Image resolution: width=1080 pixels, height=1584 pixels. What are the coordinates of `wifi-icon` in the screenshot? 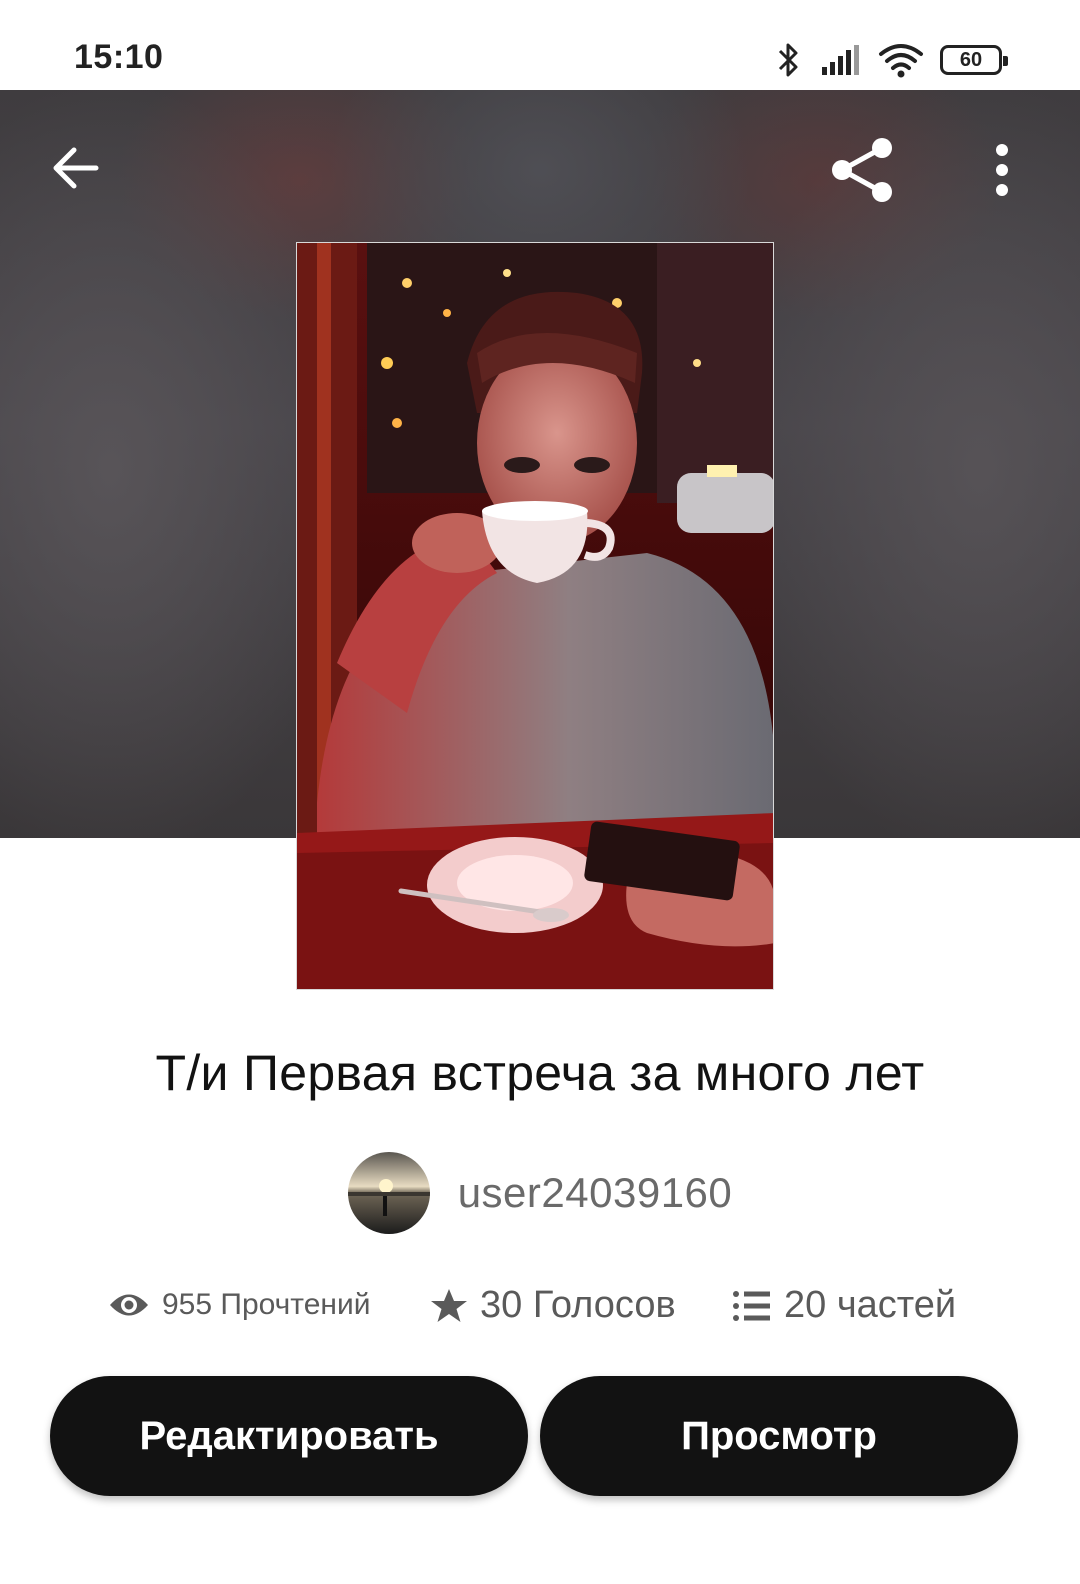 It's located at (901, 61).